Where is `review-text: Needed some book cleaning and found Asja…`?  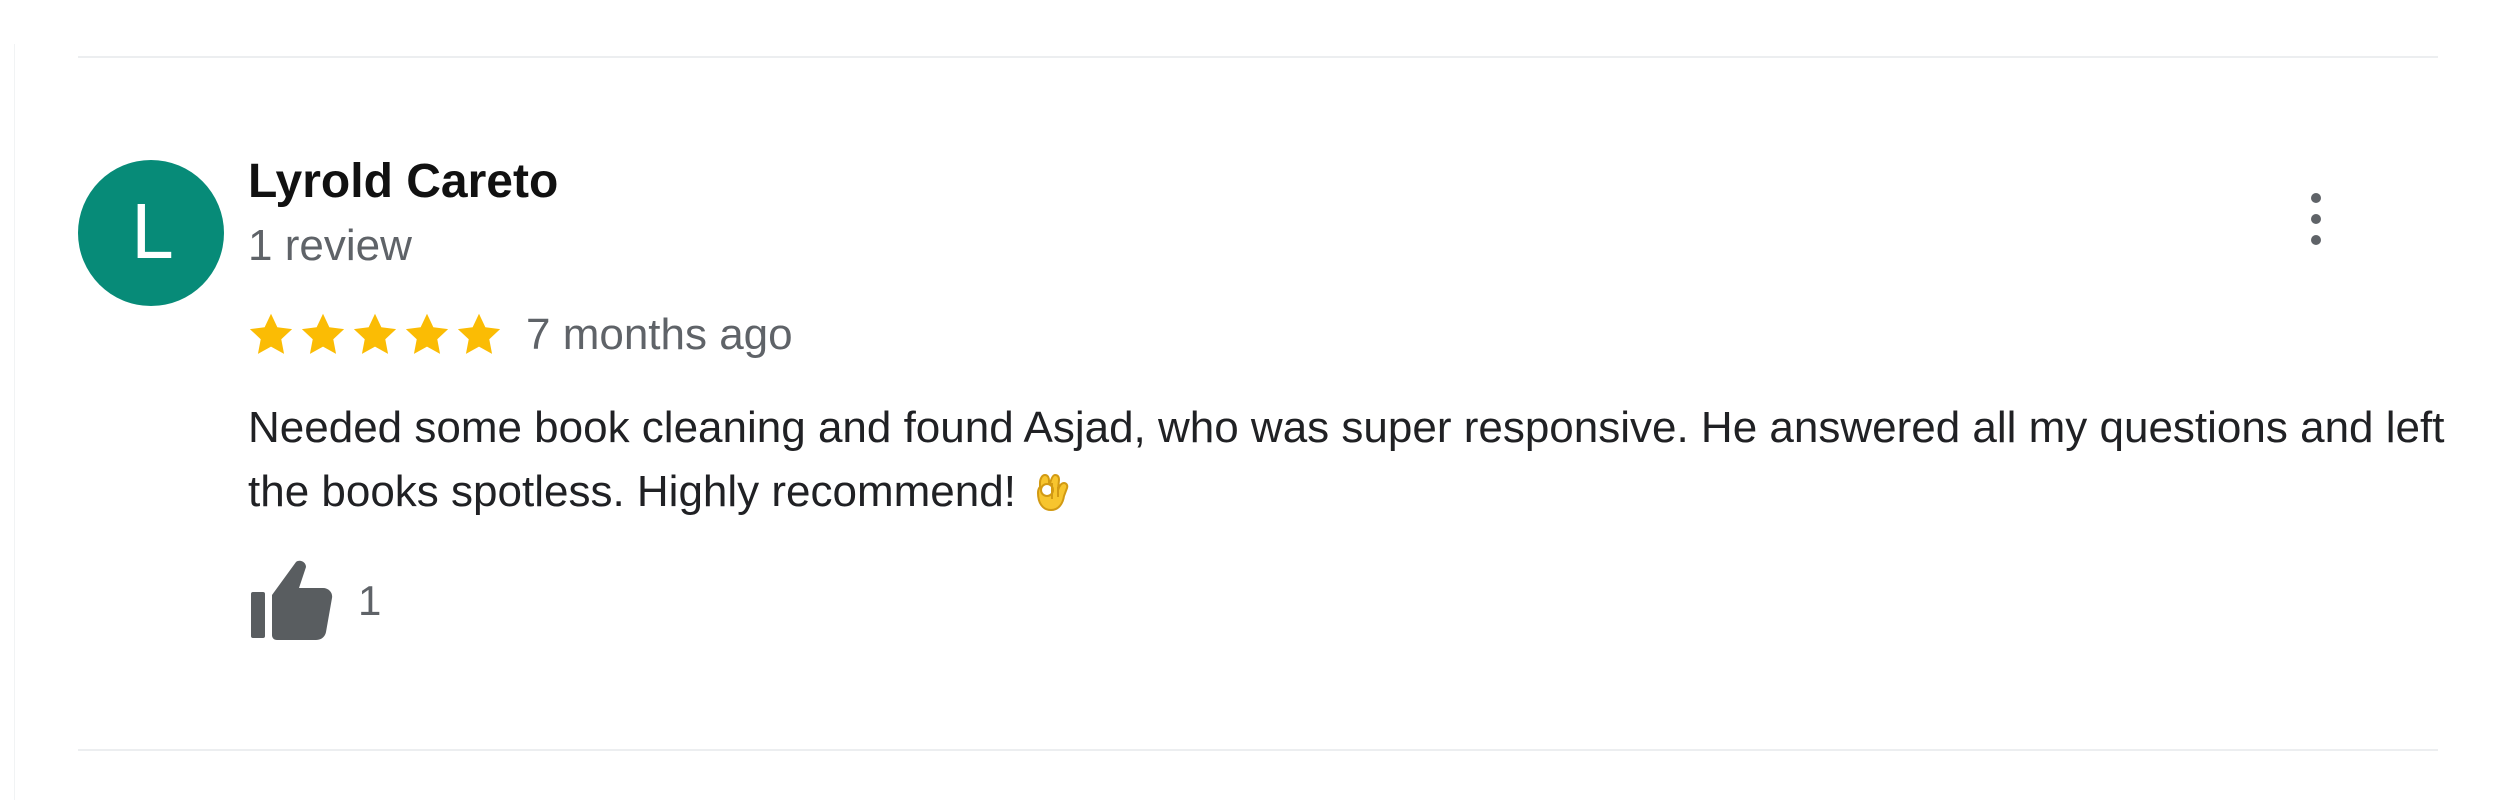 review-text: Needed some book cleaning and found Asja… is located at coordinates (1348, 460).